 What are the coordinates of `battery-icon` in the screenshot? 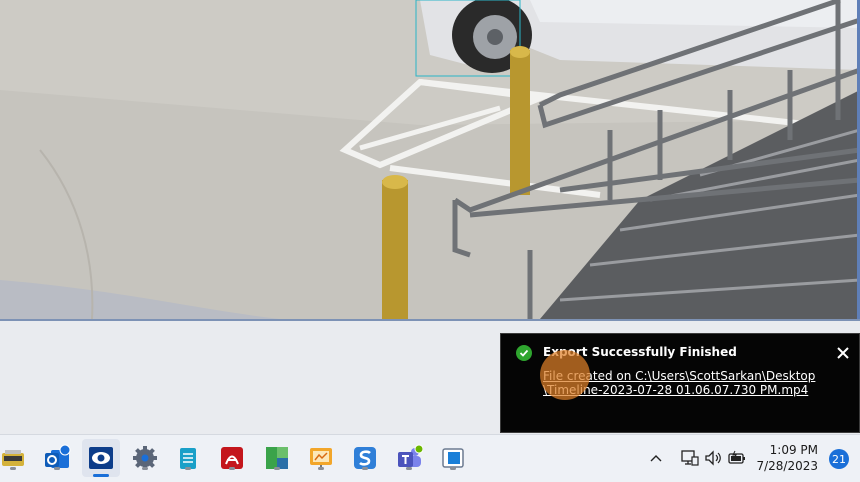 It's located at (737, 458).